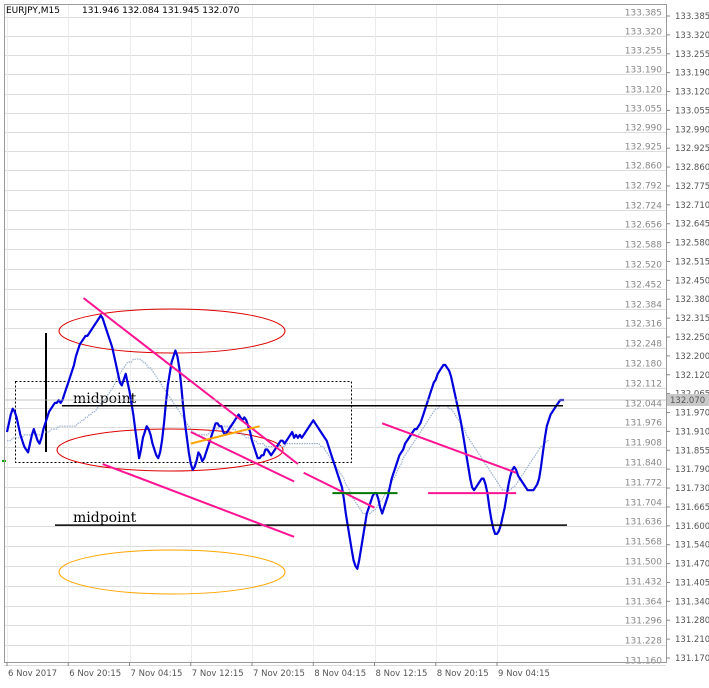 This screenshot has height=688, width=709. What do you see at coordinates (692, 93) in the screenshot?
I see `y-tick-label: 133.120` at bounding box center [692, 93].